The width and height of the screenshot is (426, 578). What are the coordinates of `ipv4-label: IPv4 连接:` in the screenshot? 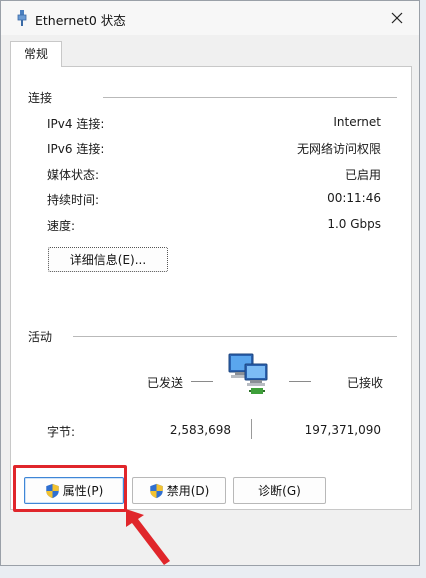 It's located at (76, 124).